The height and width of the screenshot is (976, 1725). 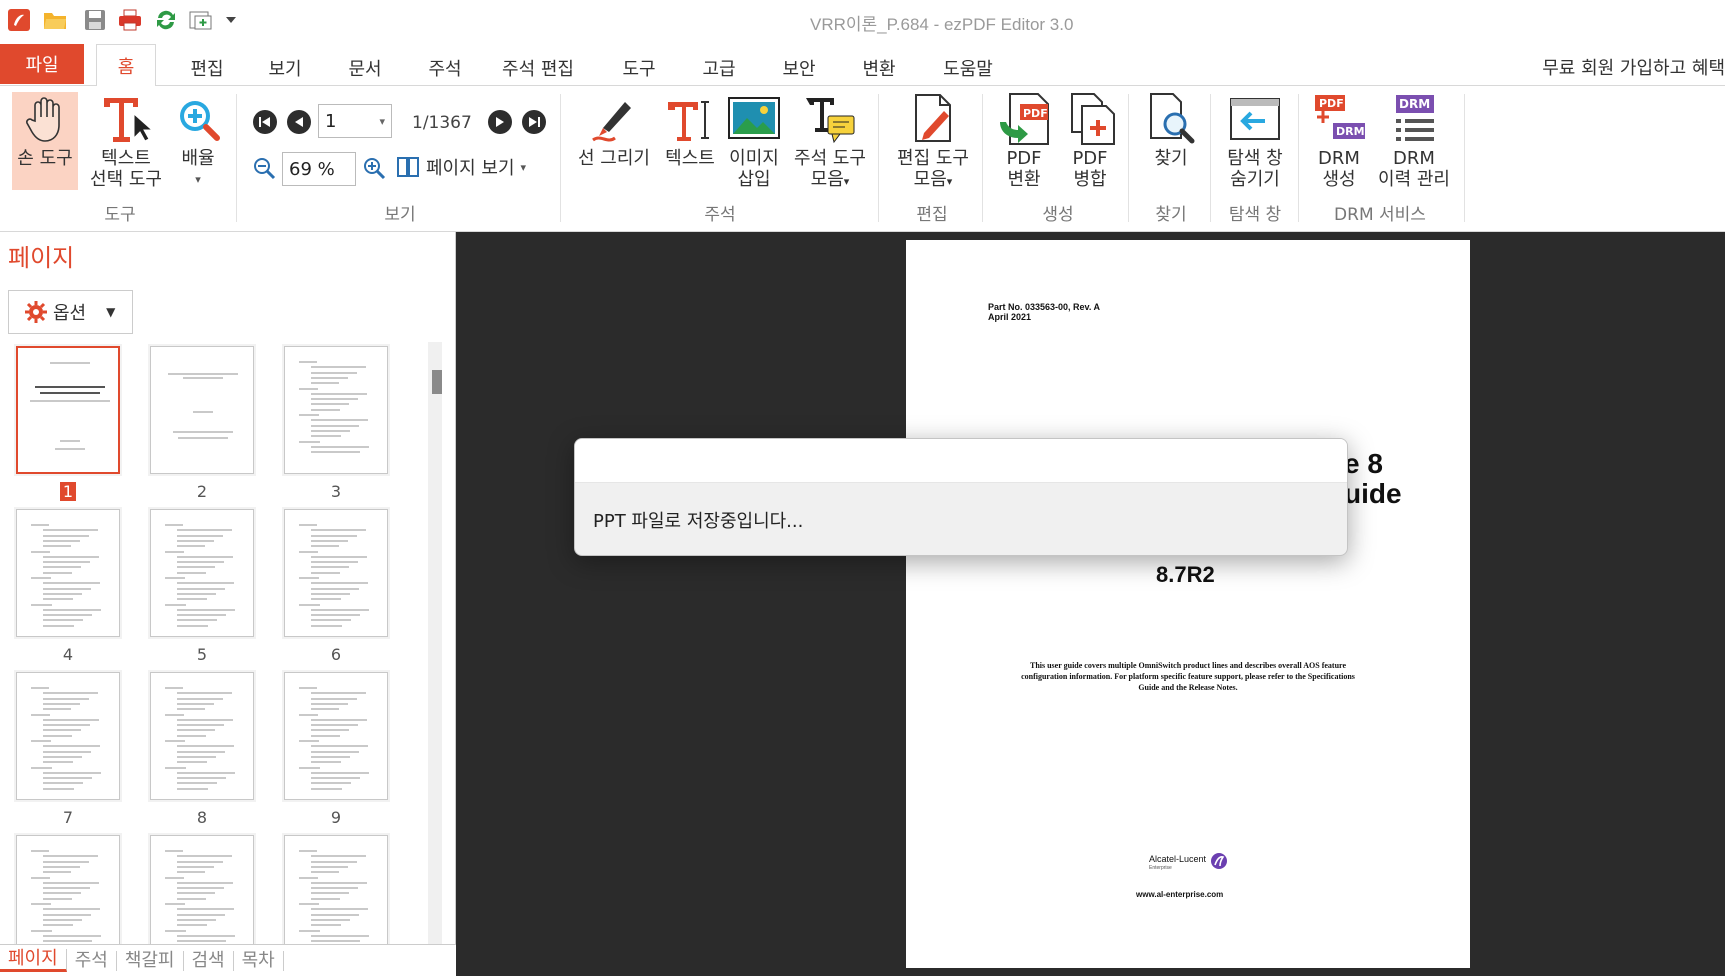 I want to click on tab-convert: 변환, so click(x=879, y=68).